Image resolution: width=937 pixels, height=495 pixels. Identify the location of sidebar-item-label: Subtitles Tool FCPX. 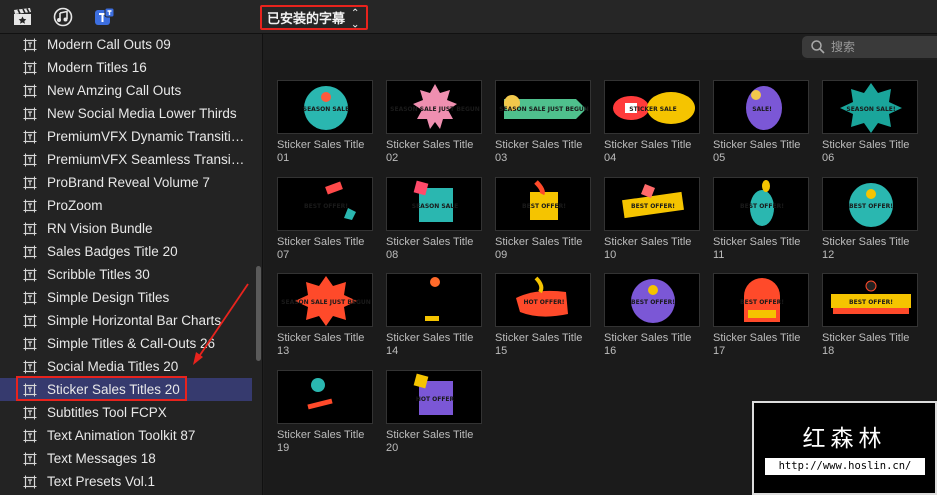
(107, 412).